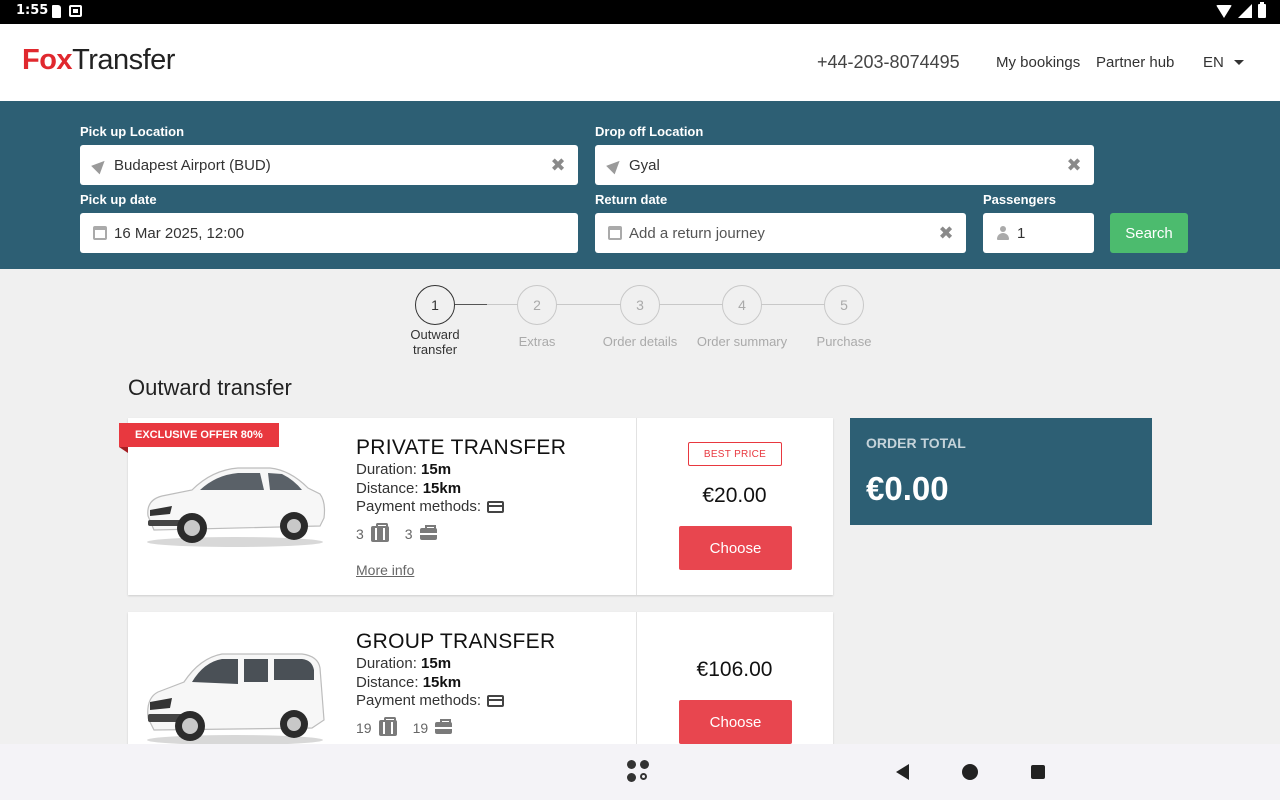  What do you see at coordinates (1224, 11) in the screenshot?
I see `wifi-icon` at bounding box center [1224, 11].